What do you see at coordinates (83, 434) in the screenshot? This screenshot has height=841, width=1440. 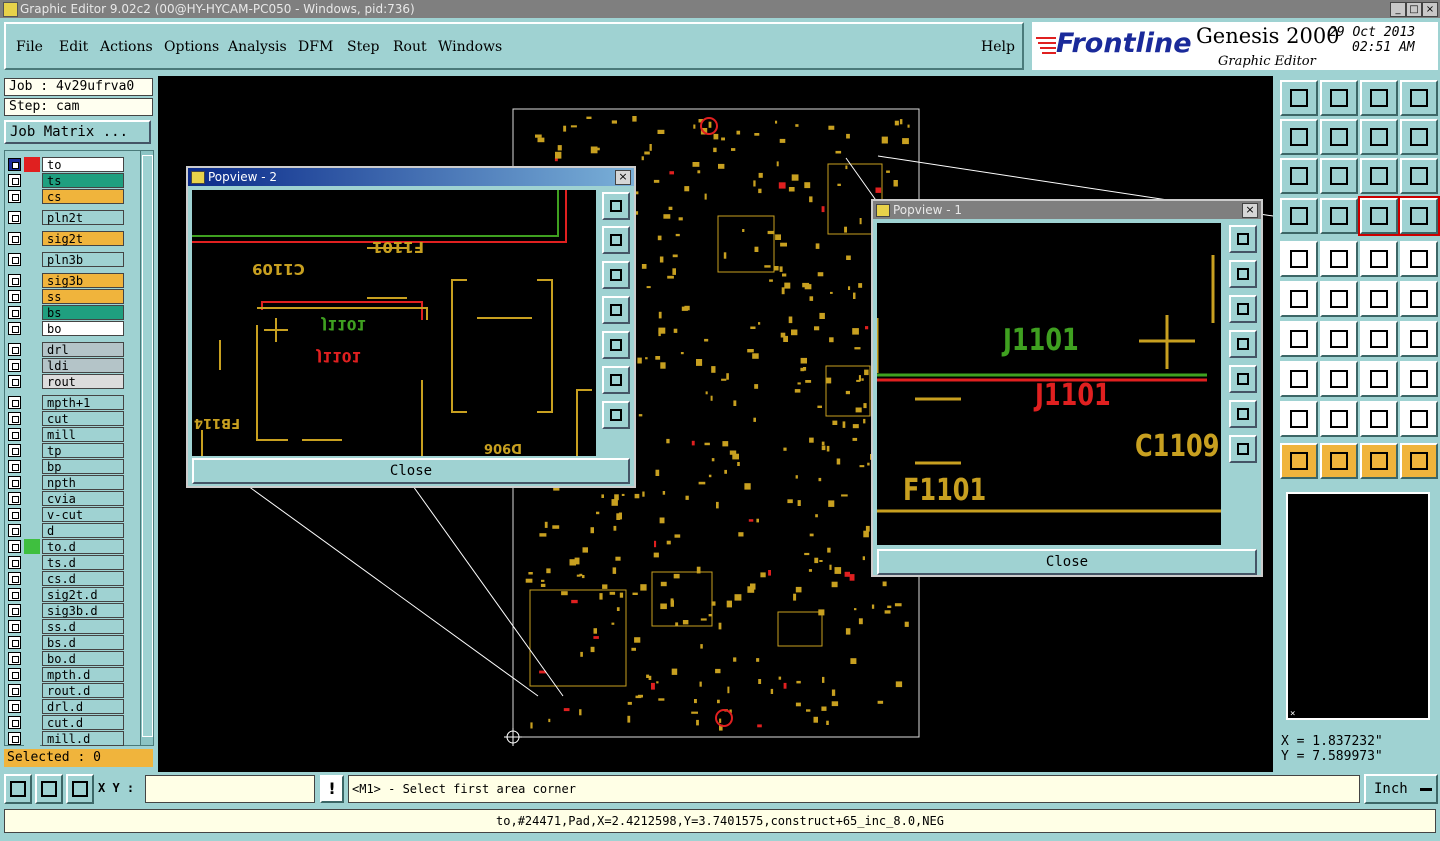 I see `layer-name: mill` at bounding box center [83, 434].